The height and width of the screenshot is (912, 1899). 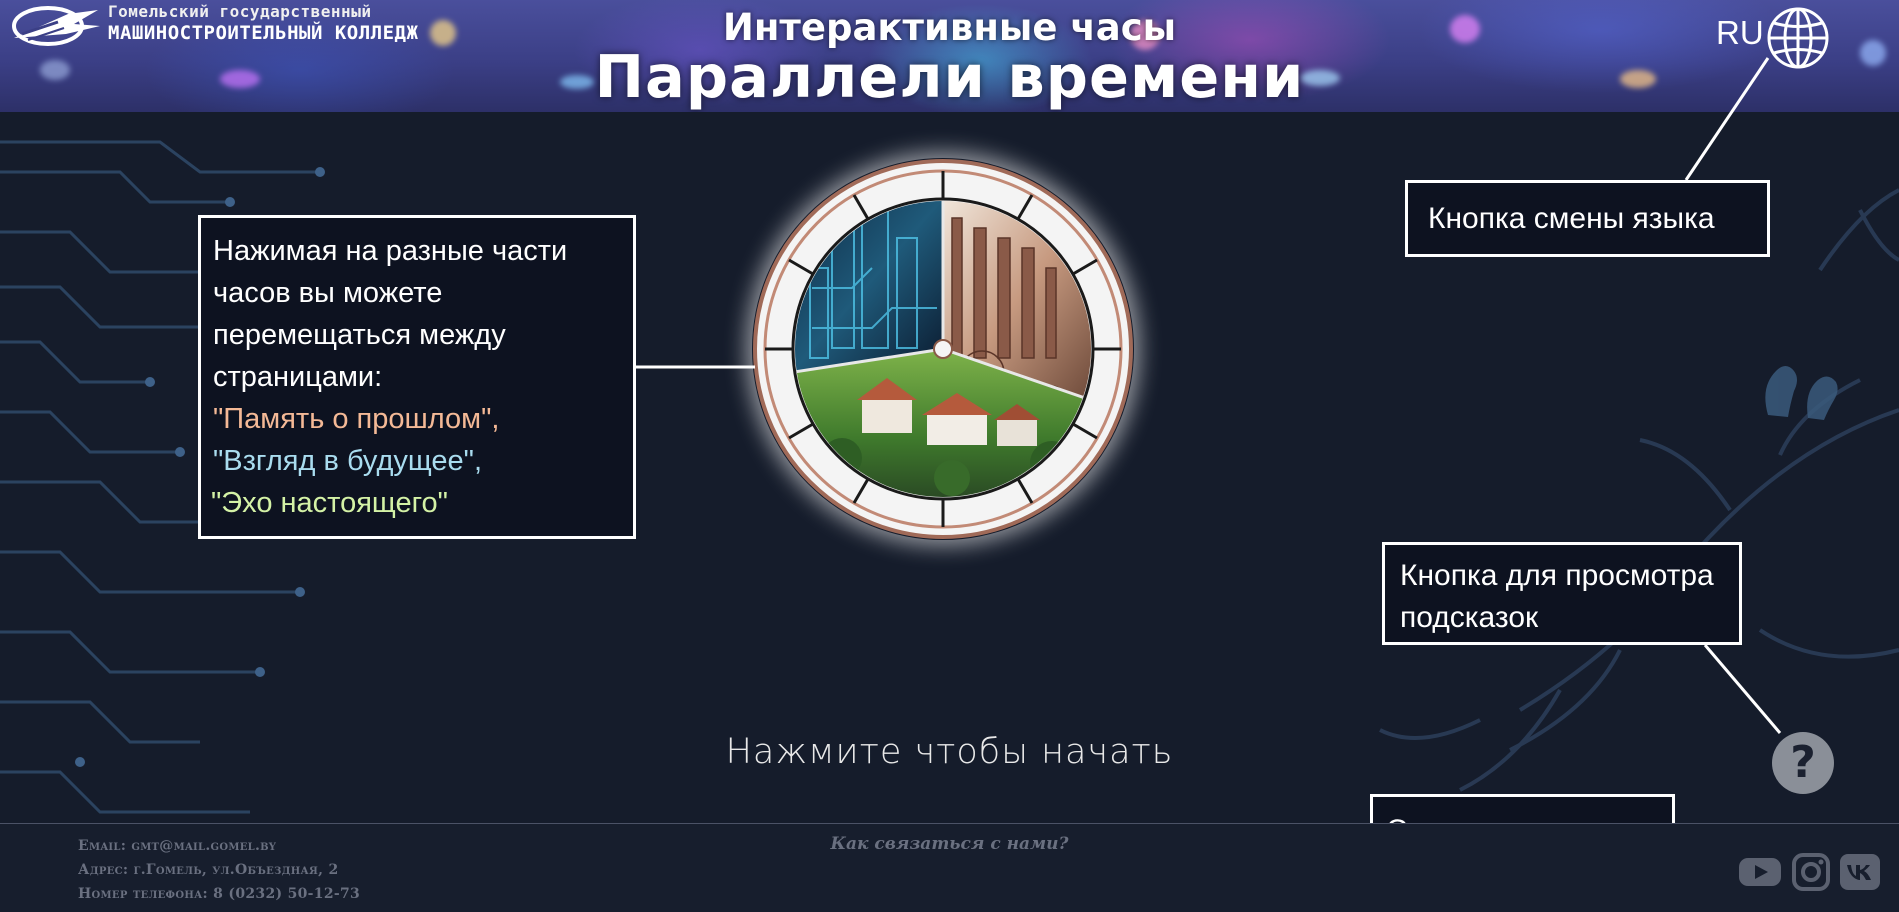 I want to click on instagram-icon, so click(x=1811, y=872).